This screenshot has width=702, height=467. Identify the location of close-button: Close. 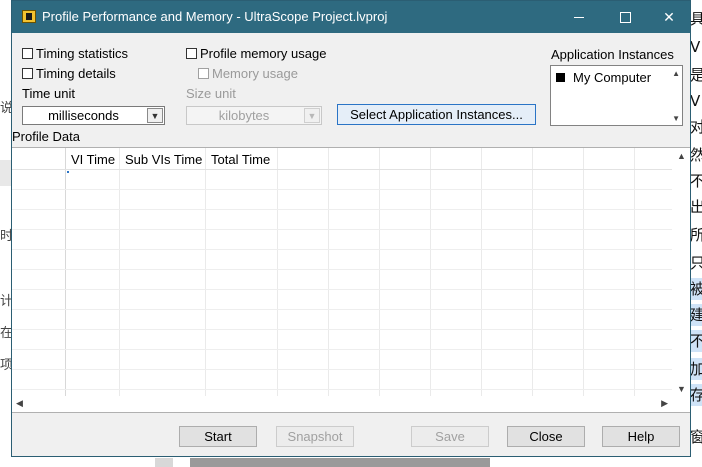
(546, 436).